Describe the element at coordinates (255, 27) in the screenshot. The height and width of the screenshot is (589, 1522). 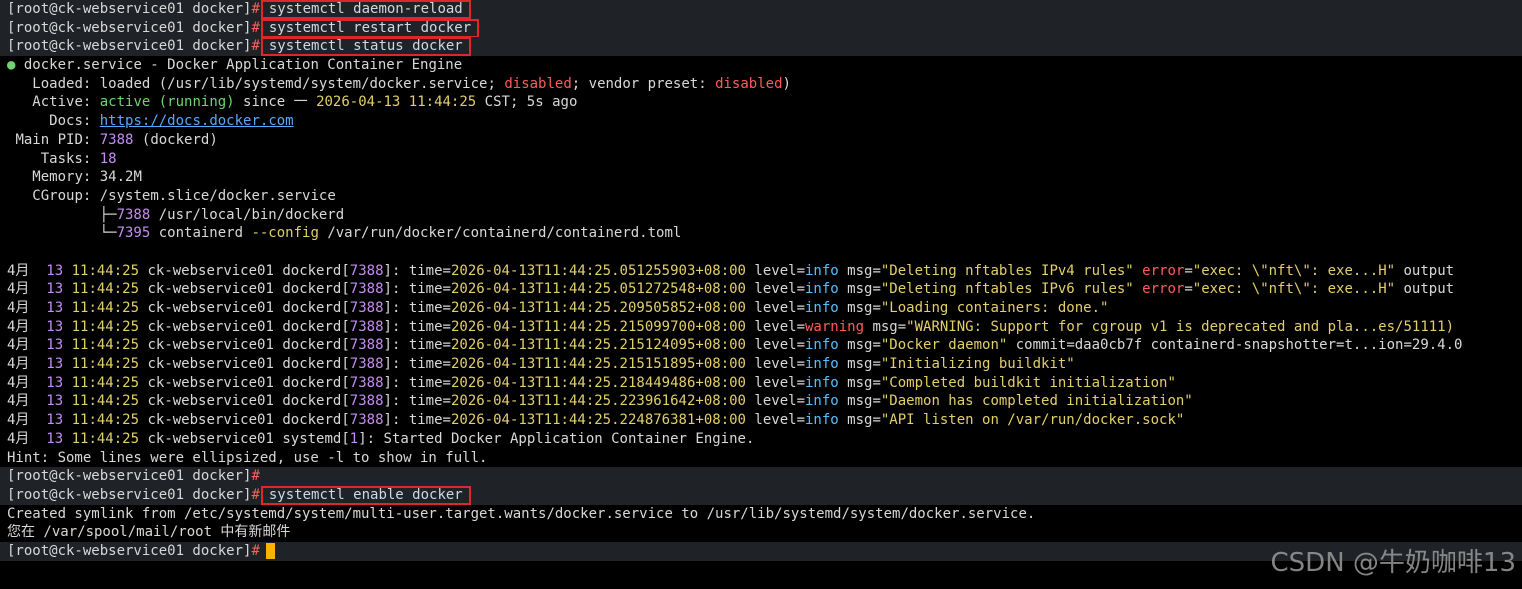
I see `prompt-hash: #` at that location.